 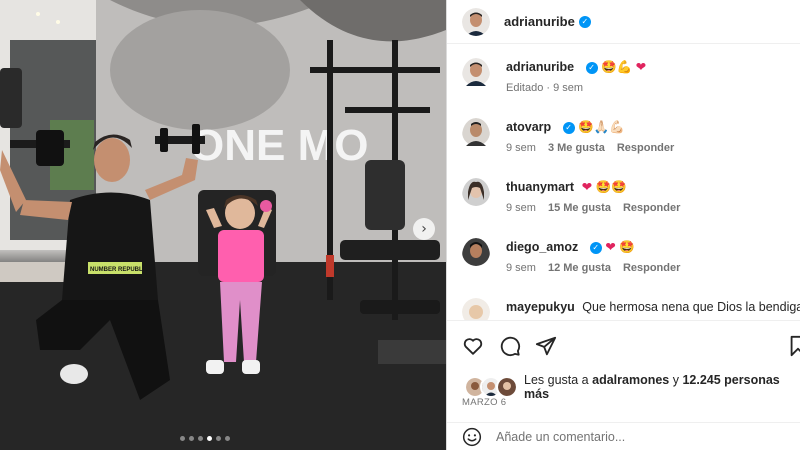 What do you see at coordinates (279, 145) in the screenshot?
I see `mural-text: ONE MO` at bounding box center [279, 145].